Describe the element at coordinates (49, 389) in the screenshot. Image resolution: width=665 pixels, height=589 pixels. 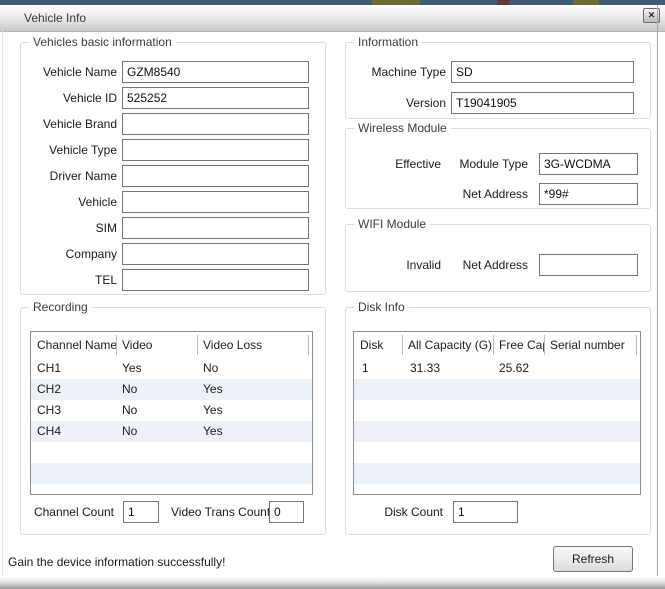
I see `cell-channel: CH2` at that location.